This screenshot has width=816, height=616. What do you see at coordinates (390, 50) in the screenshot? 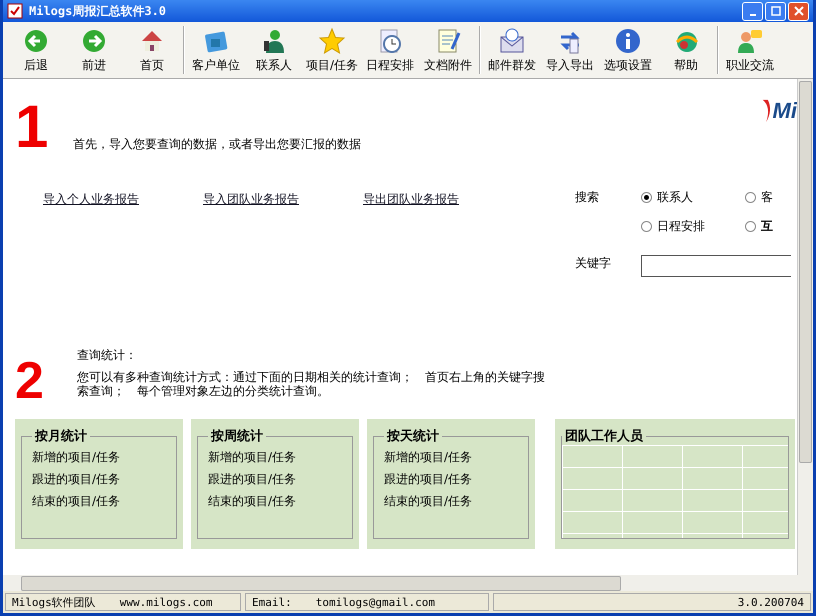
I see `toolbar-button: 日程安排` at bounding box center [390, 50].